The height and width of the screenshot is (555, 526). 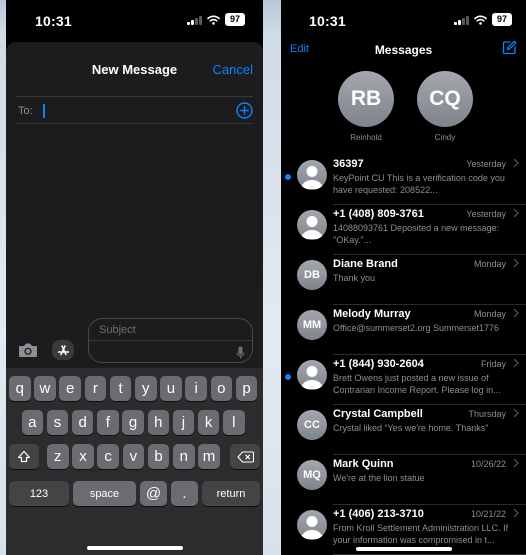 What do you see at coordinates (153, 493) in the screenshot?
I see `at-key: @` at bounding box center [153, 493].